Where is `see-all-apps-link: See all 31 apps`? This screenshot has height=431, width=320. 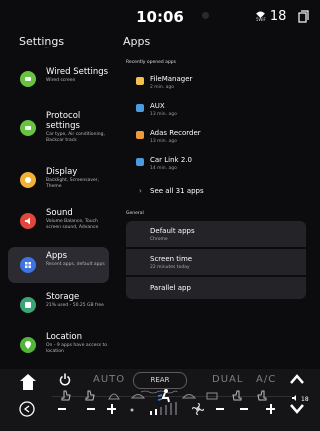
see-all-apps-link: See all 31 apps is located at coordinates (177, 191).